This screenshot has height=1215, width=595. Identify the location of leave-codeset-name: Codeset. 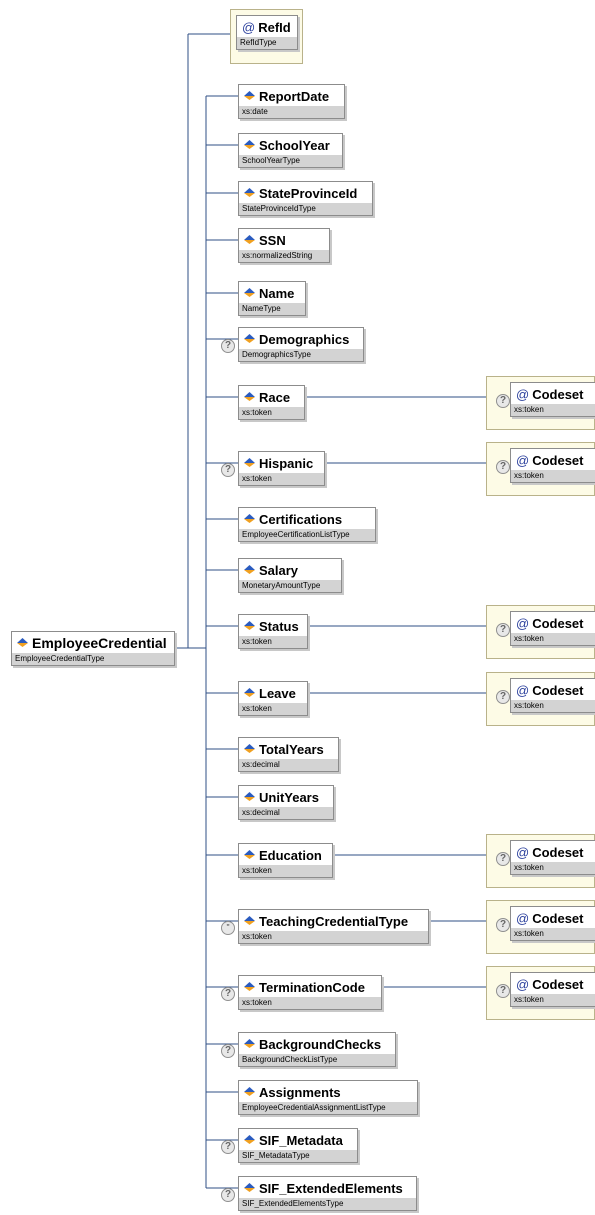
(558, 690).